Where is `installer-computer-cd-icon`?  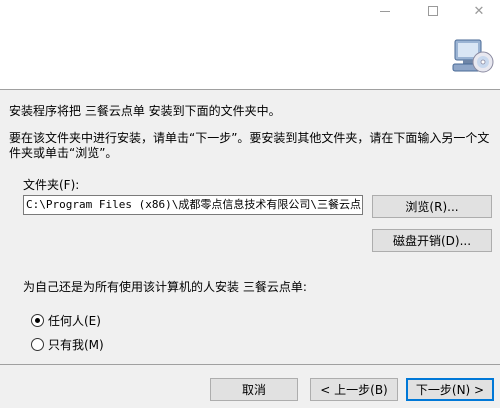
installer-computer-cd-icon is located at coordinates (473, 56).